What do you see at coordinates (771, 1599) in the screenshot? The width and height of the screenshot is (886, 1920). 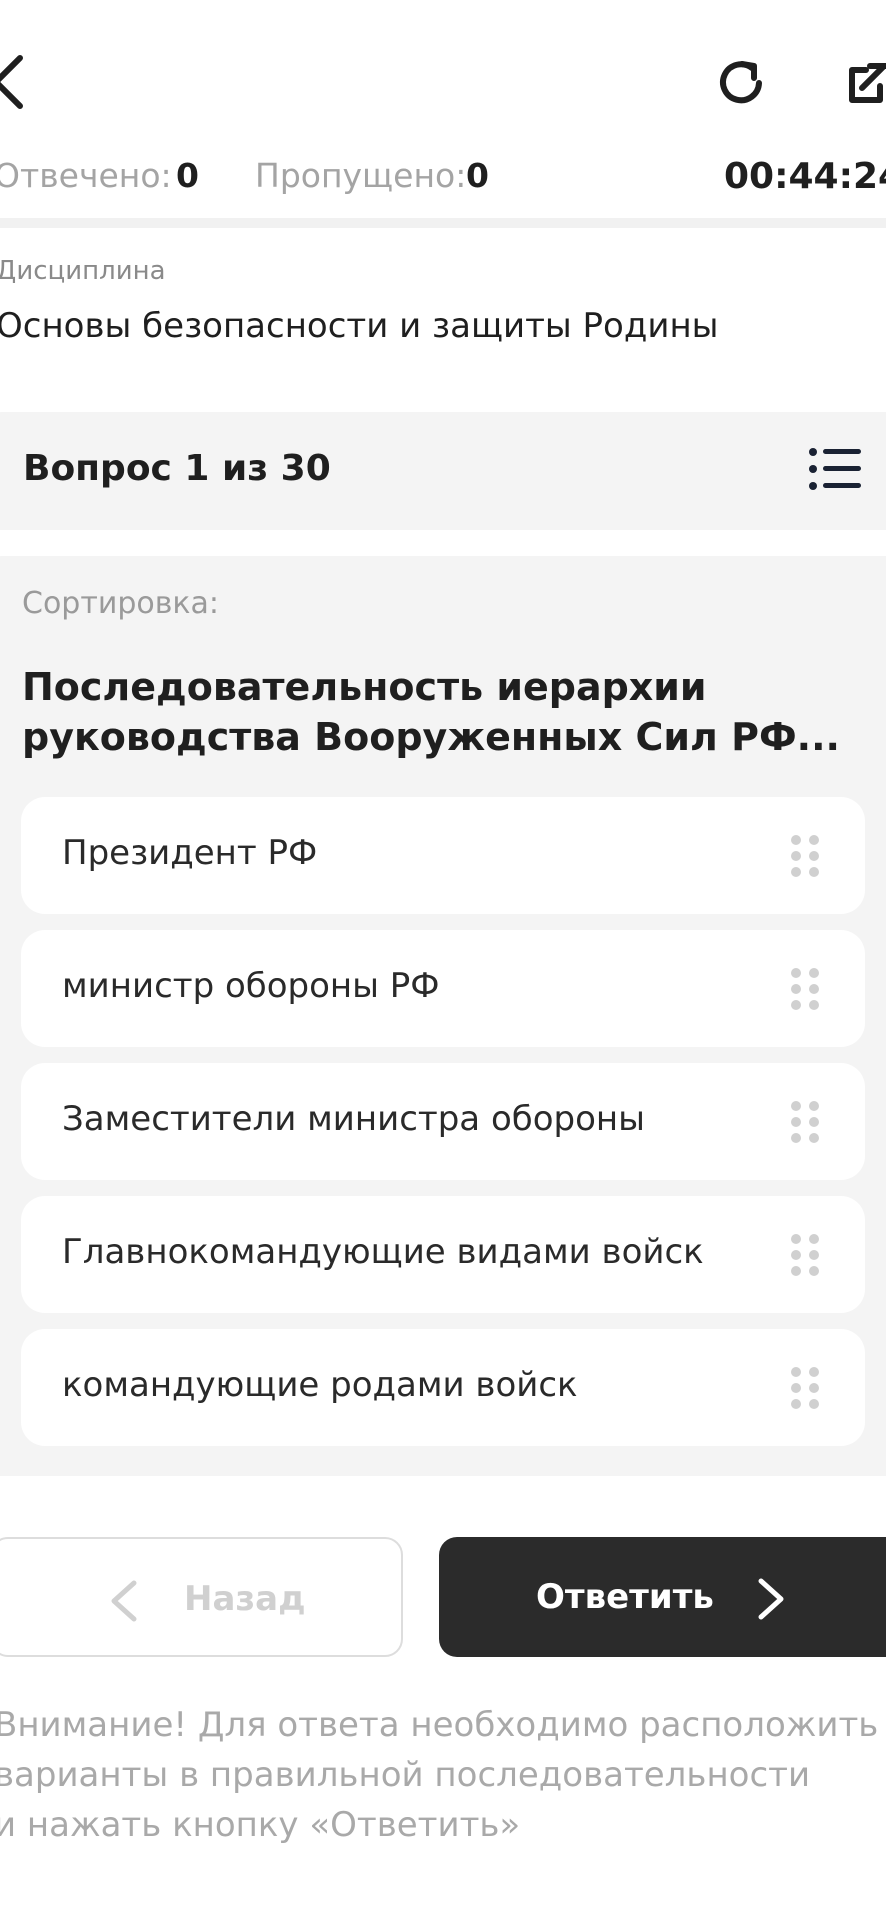 I see `chevron-right-icon` at bounding box center [771, 1599].